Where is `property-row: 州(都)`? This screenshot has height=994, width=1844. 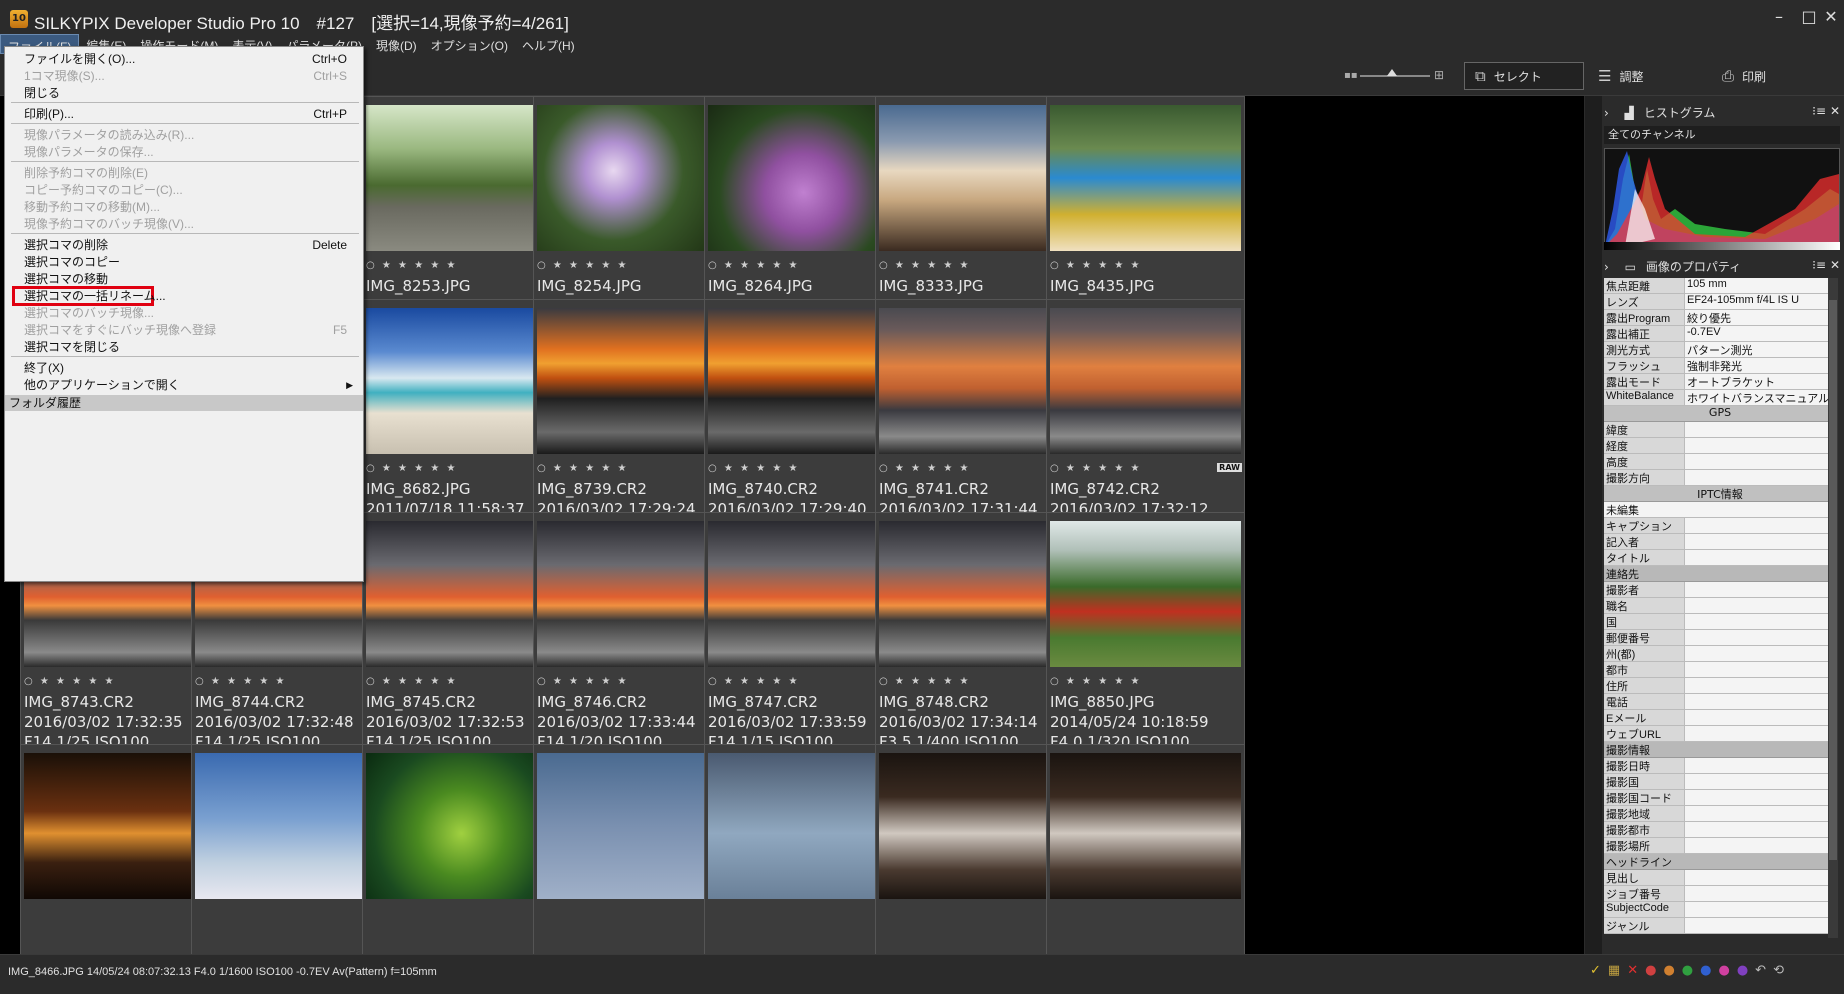 property-row: 州(都) is located at coordinates (1720, 654).